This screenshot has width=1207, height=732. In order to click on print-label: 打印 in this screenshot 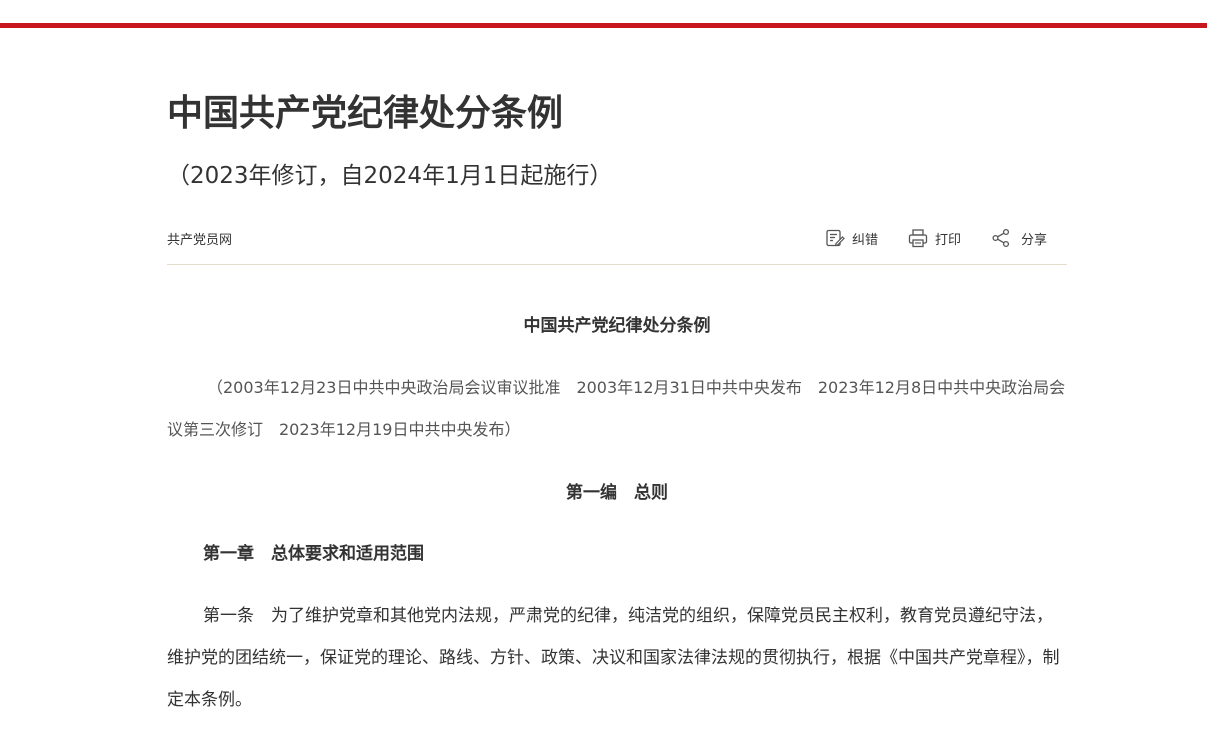, I will do `click(947, 240)`.